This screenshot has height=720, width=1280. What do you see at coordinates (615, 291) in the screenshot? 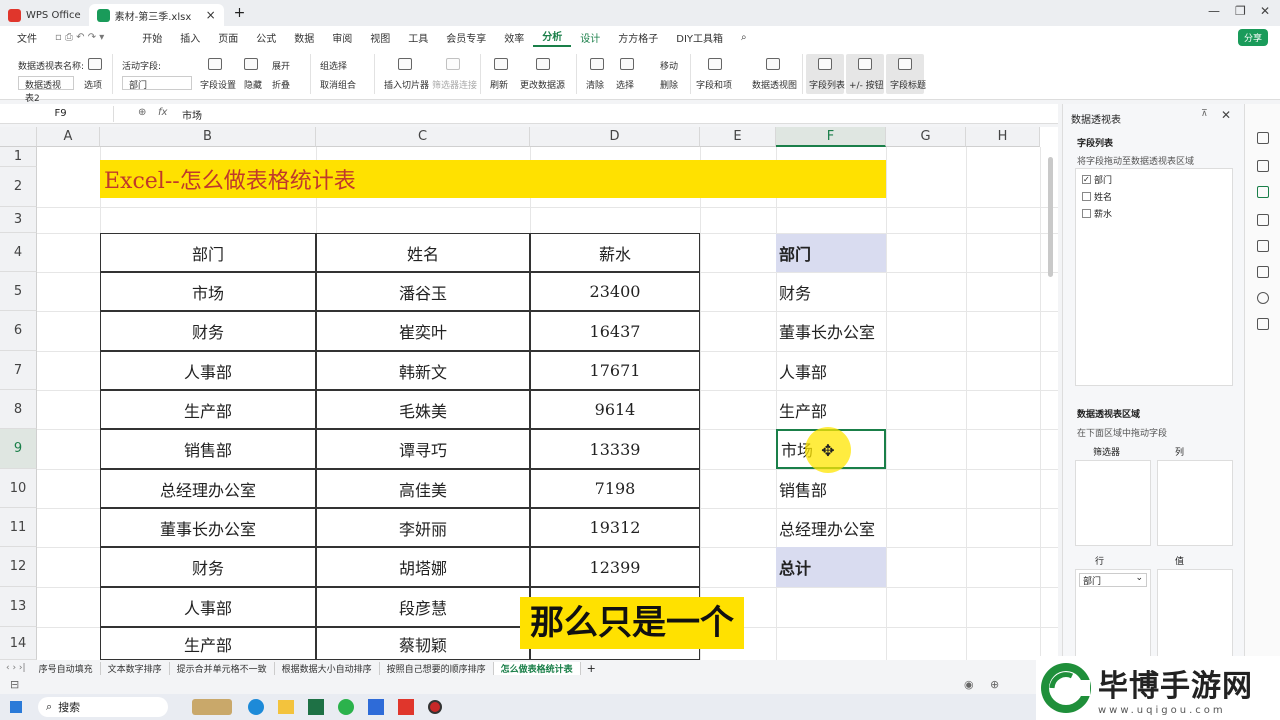
I see `table-cell: 23400` at bounding box center [615, 291].